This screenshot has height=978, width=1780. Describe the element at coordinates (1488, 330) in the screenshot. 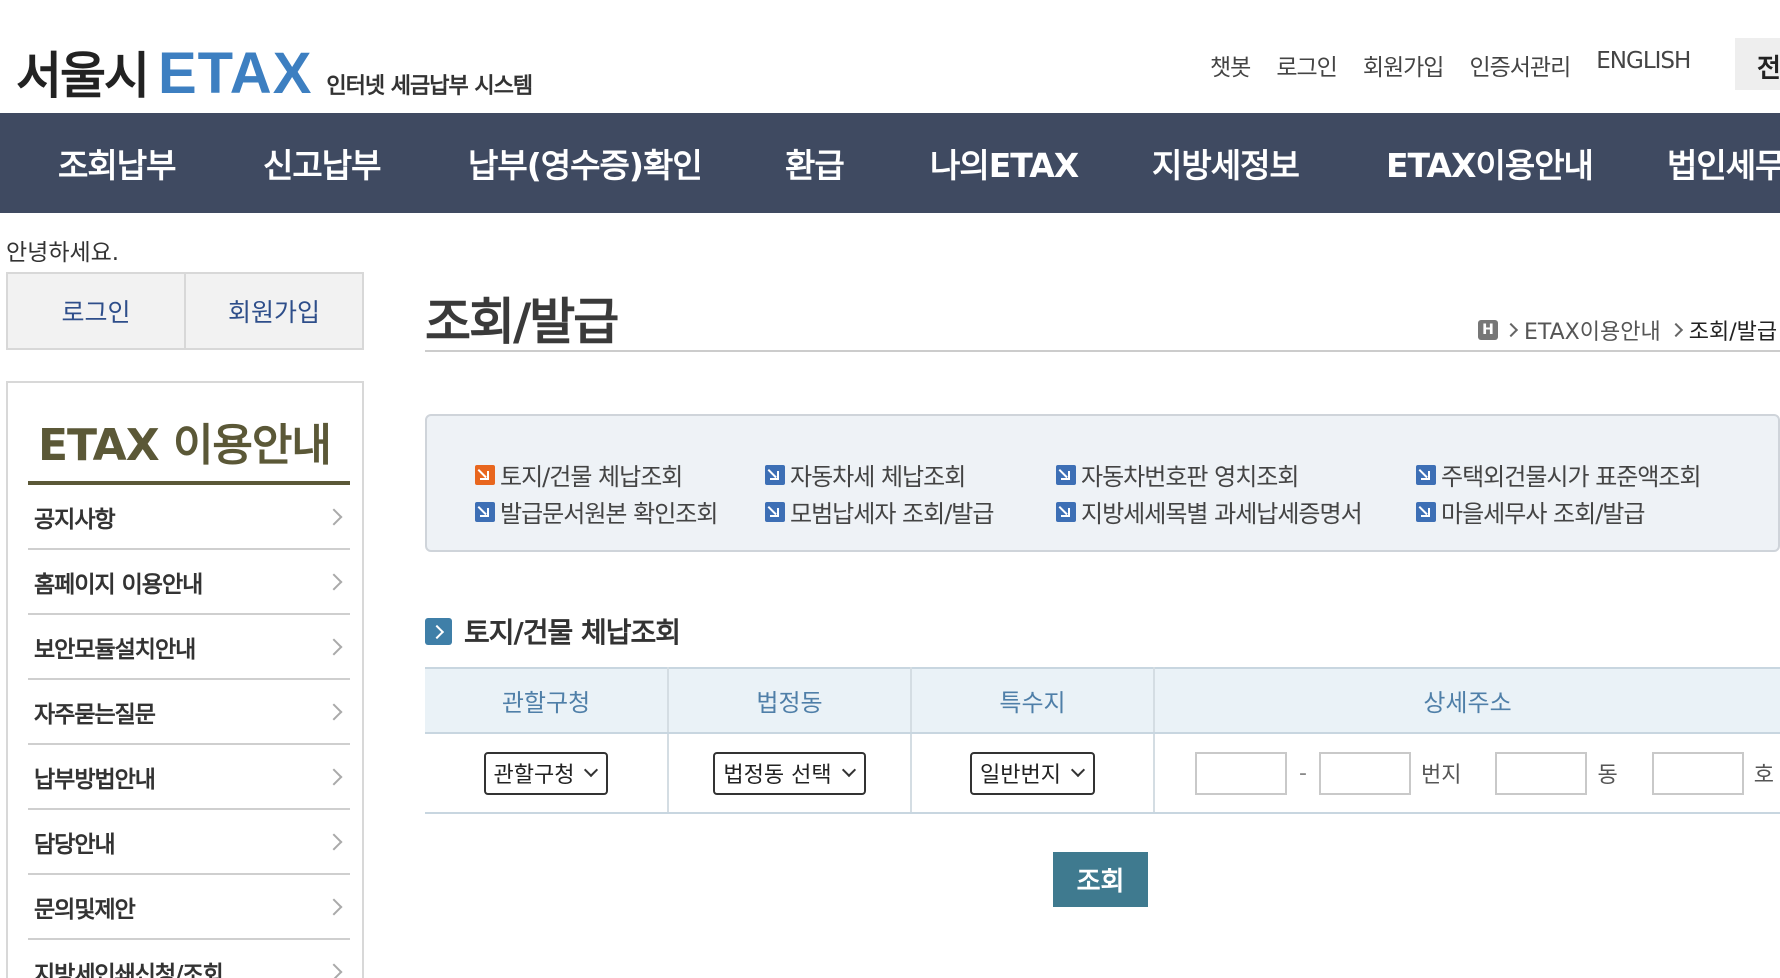

I see `home-icon: H` at that location.